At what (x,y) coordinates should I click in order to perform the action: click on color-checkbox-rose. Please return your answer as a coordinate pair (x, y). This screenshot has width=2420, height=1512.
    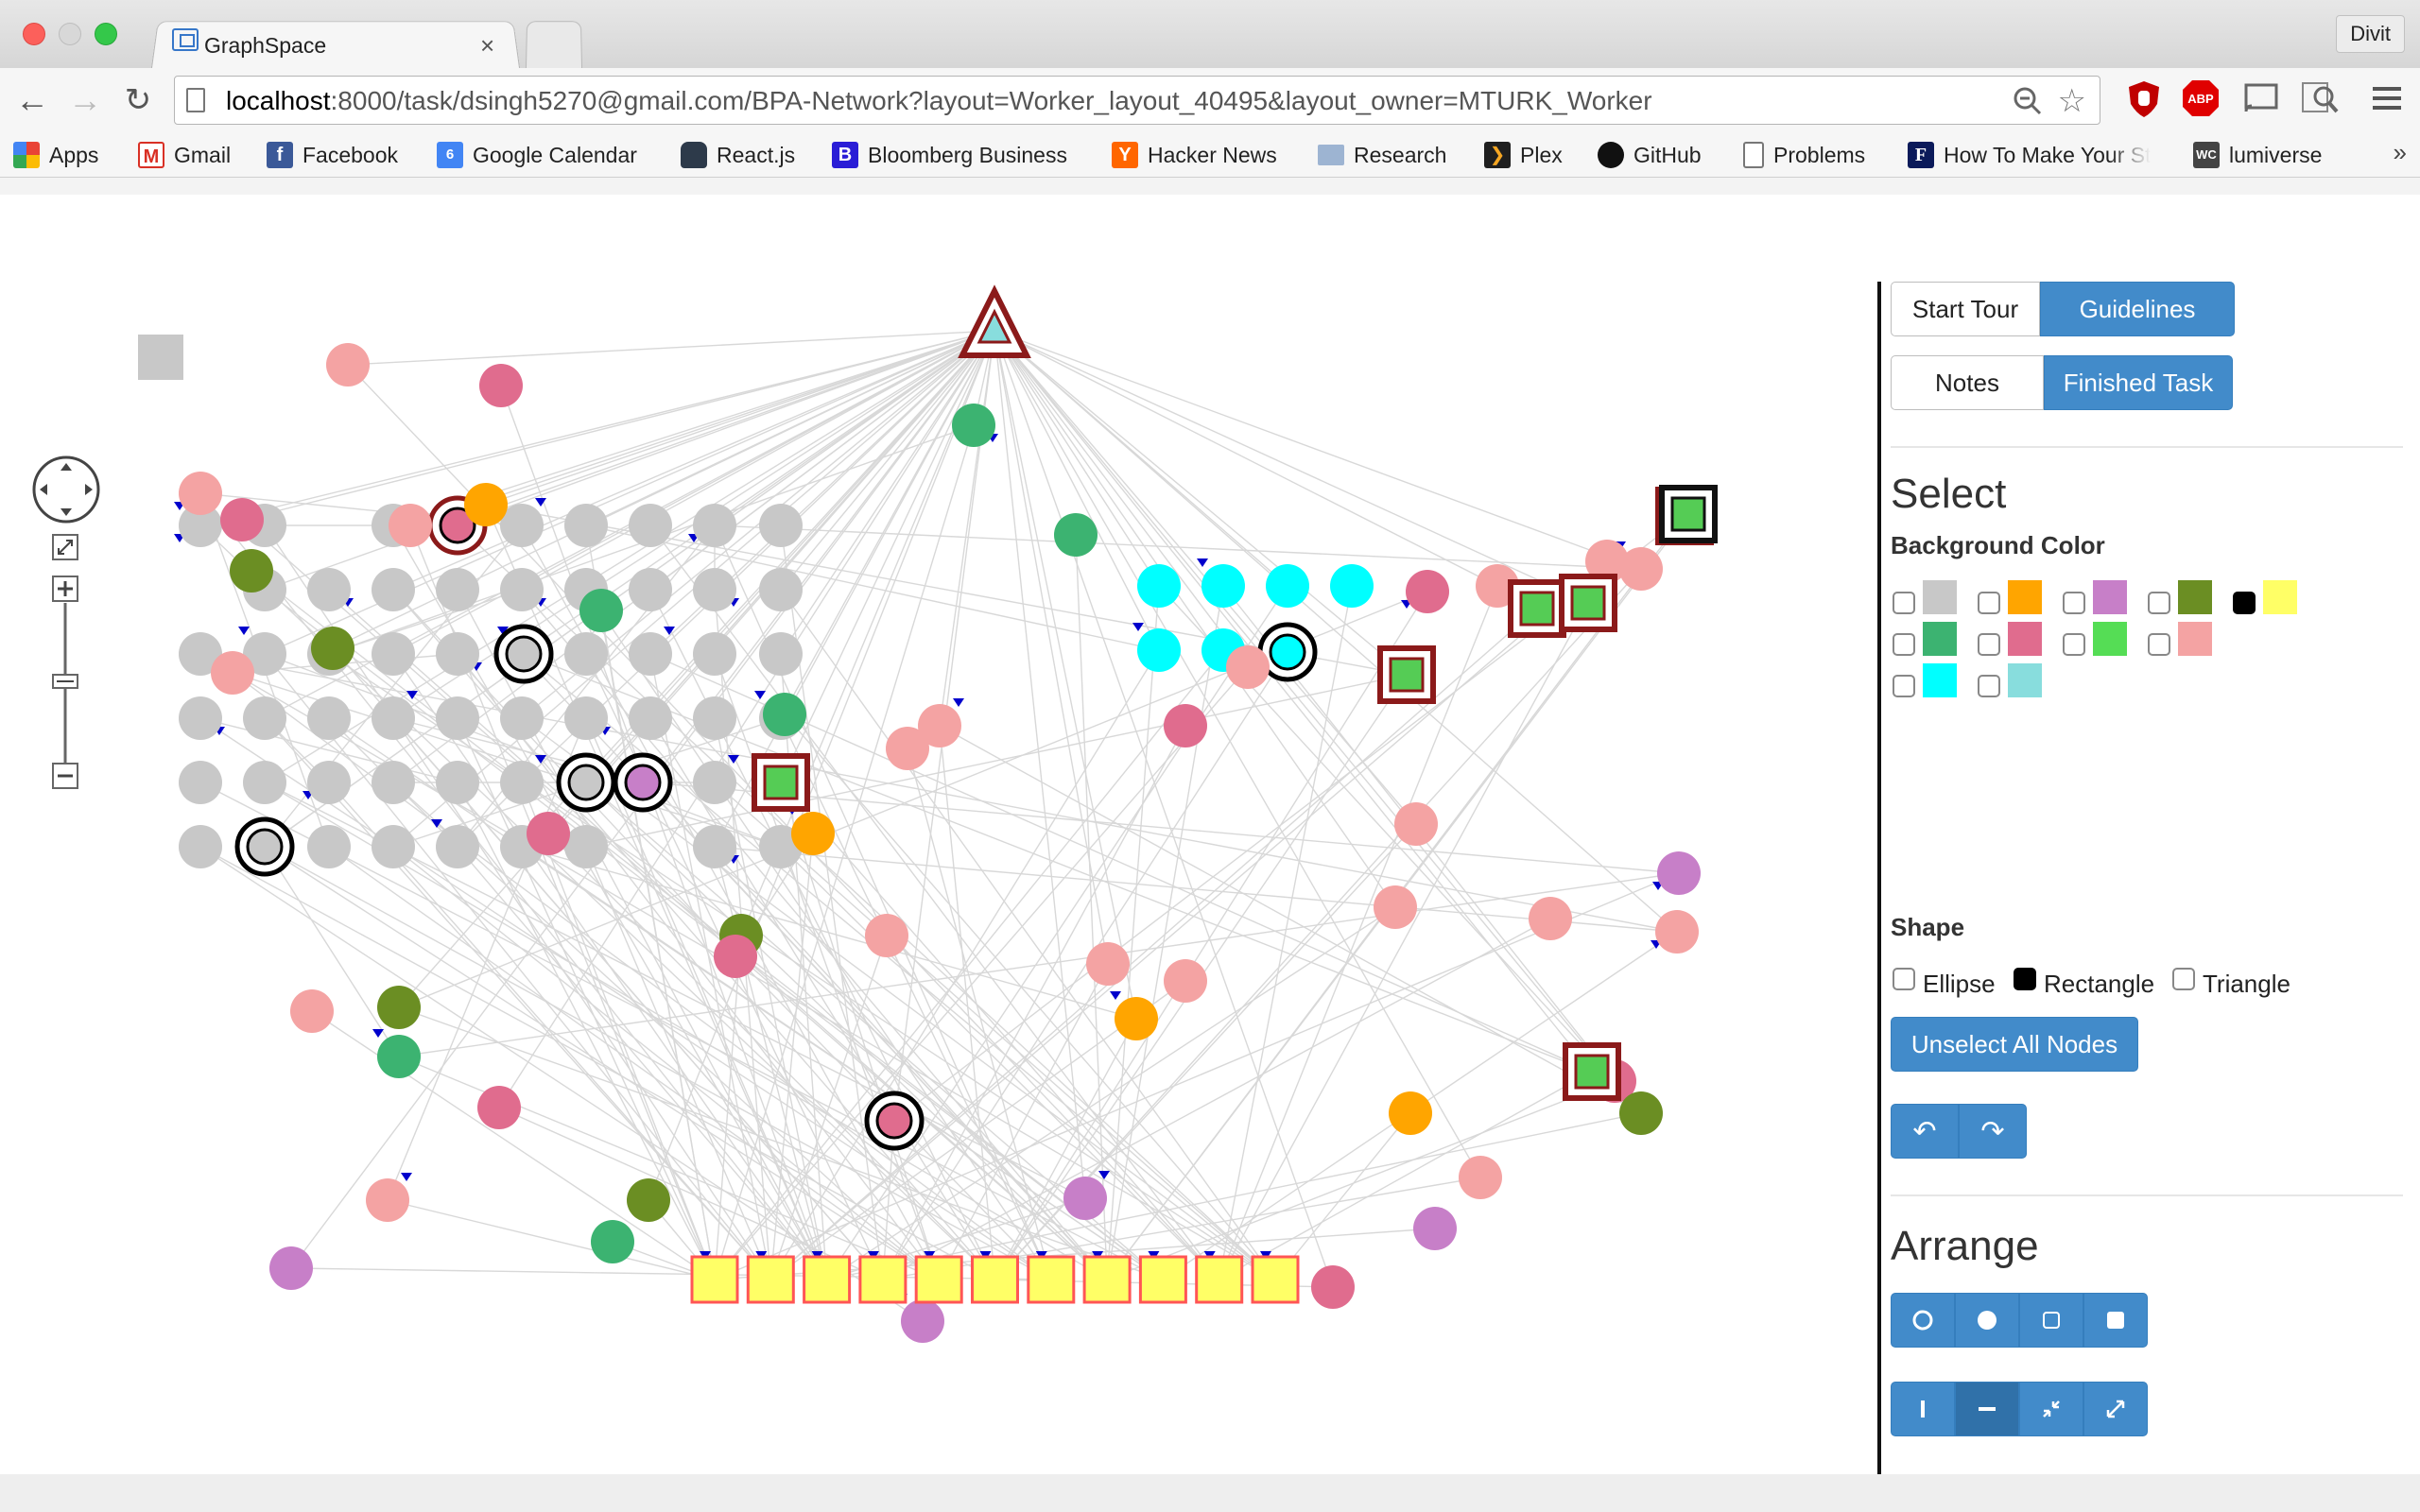
    Looking at the image, I should click on (1989, 644).